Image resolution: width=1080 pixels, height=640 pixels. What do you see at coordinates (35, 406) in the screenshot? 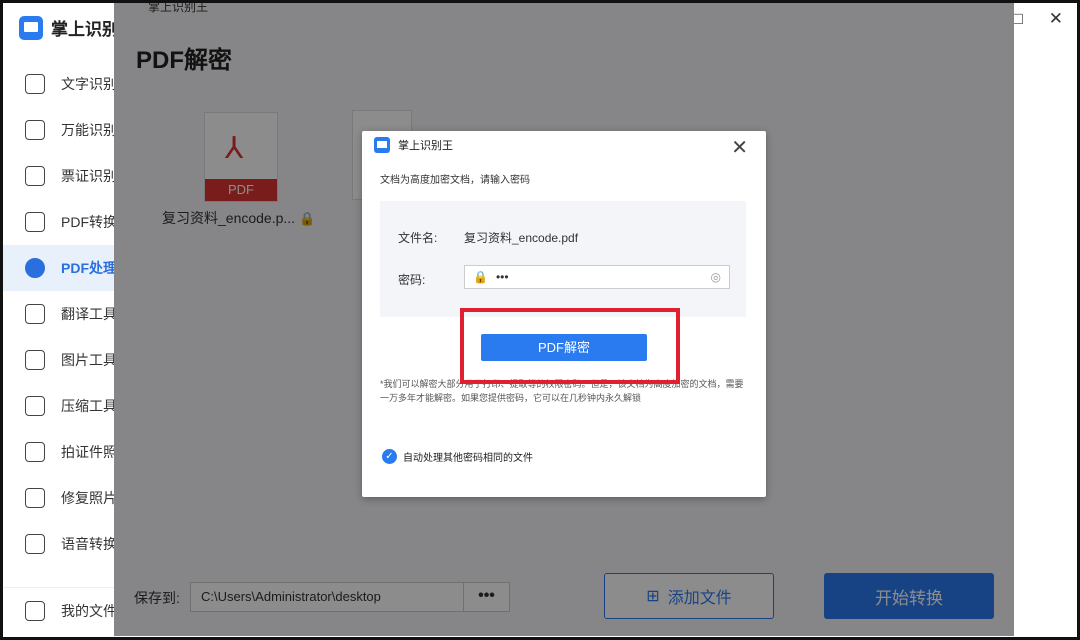
I see `compress-icon` at bounding box center [35, 406].